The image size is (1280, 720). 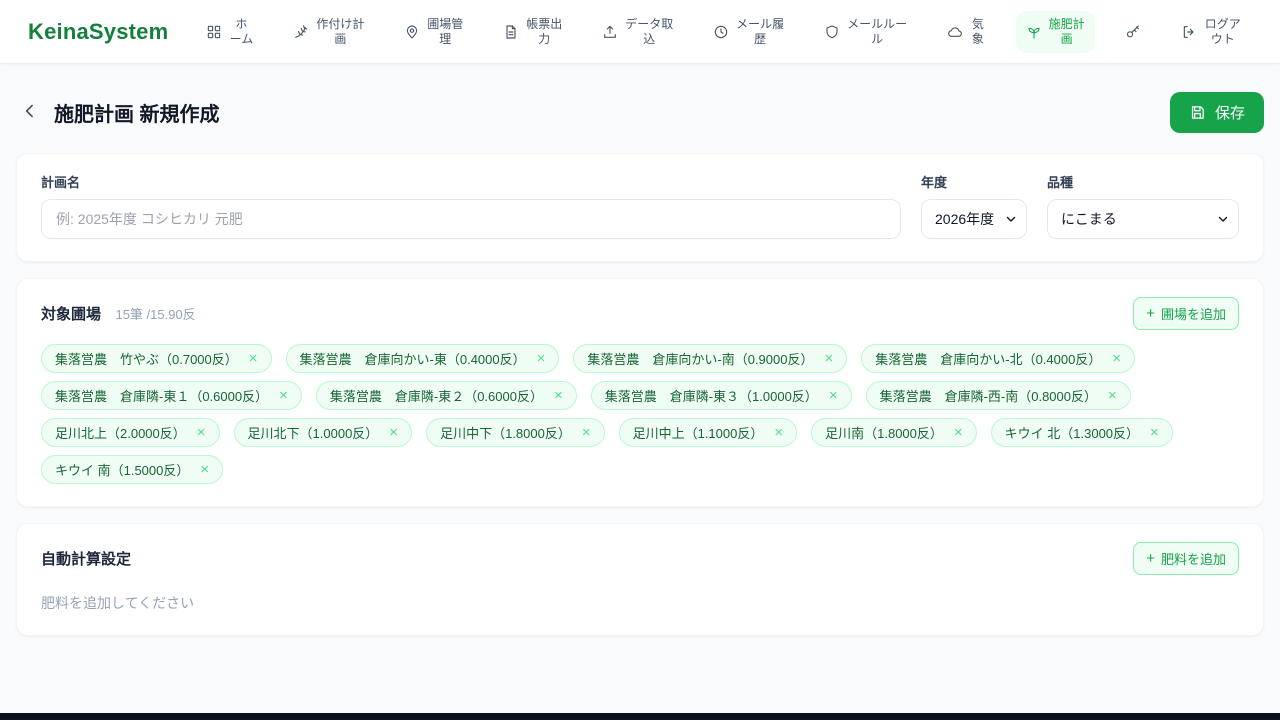 I want to click on add-field-button: + 圃場を追加, so click(x=1186, y=313).